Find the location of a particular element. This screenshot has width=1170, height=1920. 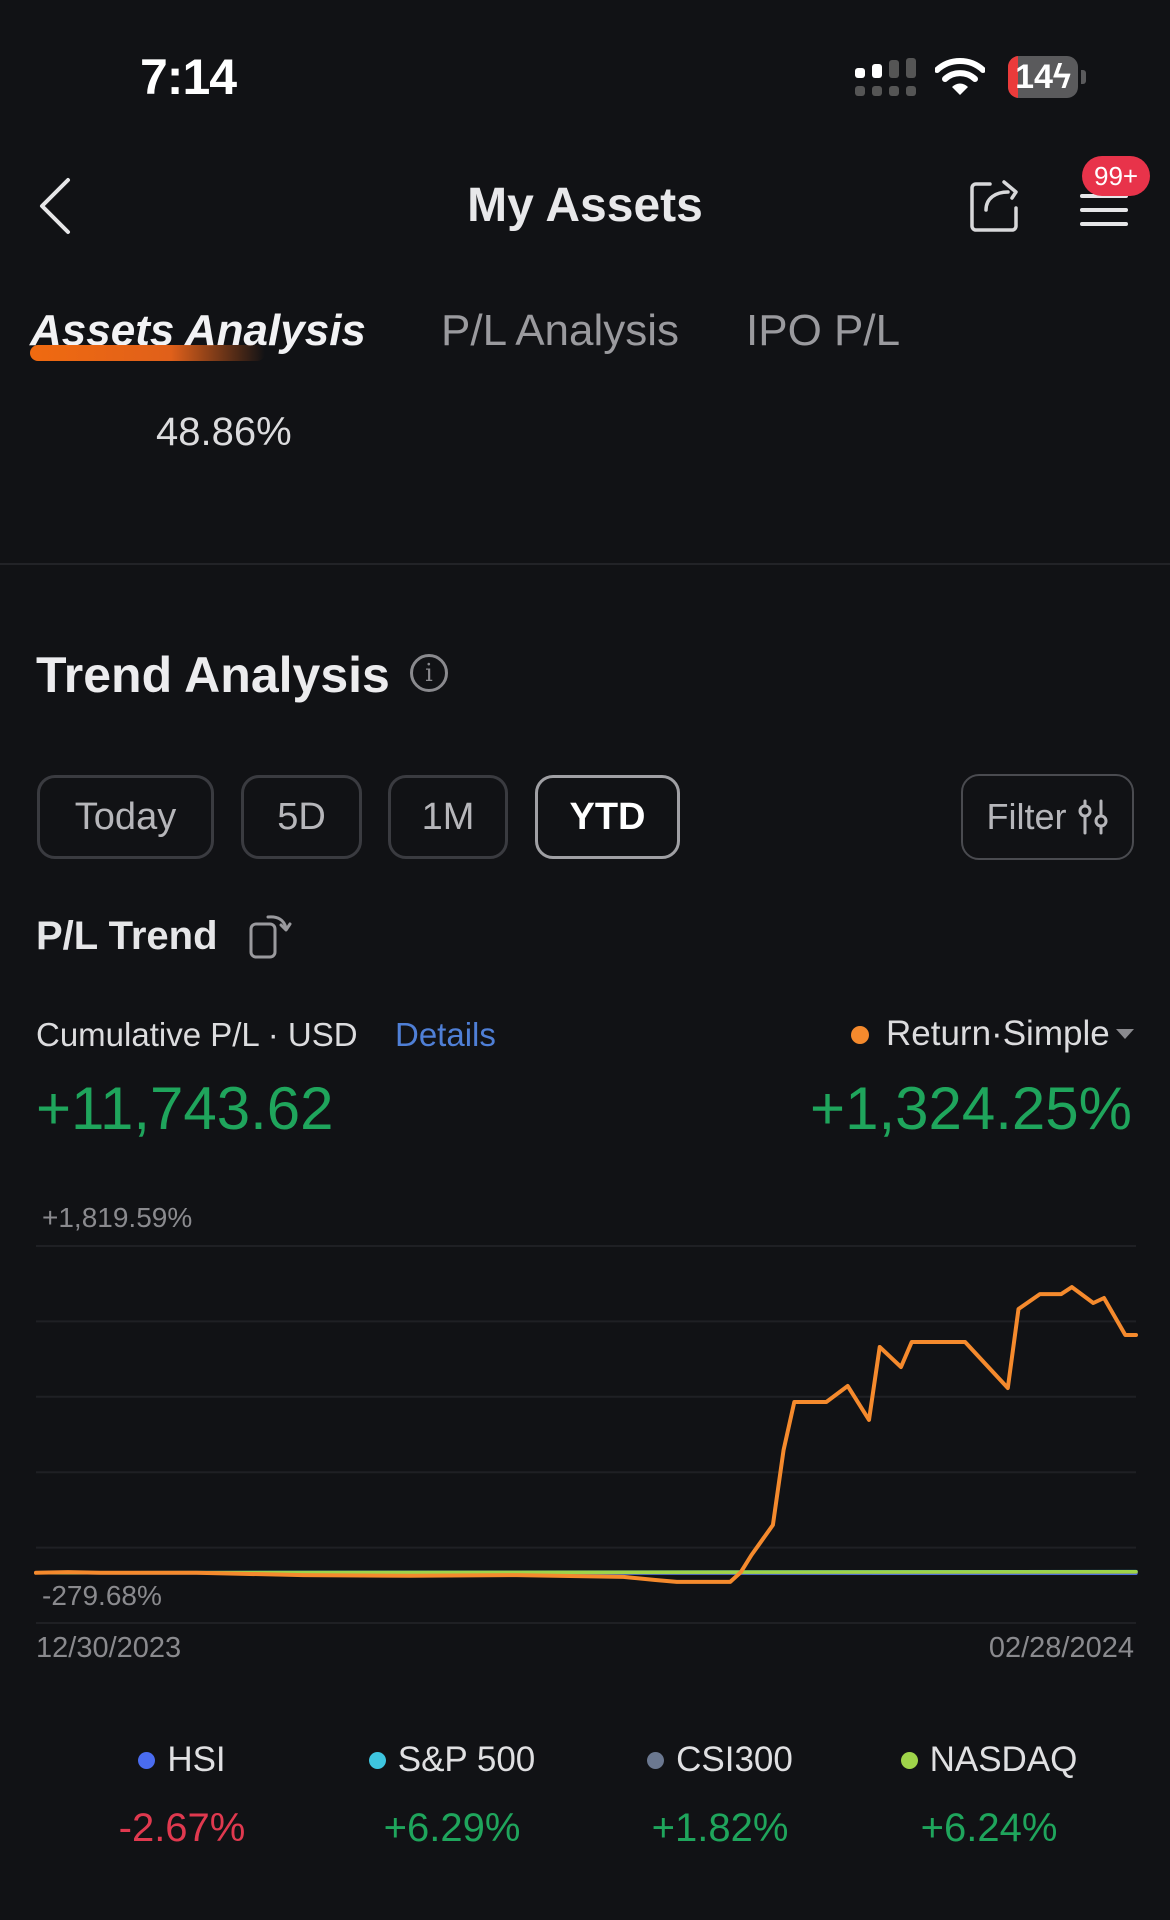

period-5d-button: 5D is located at coordinates (301, 817).